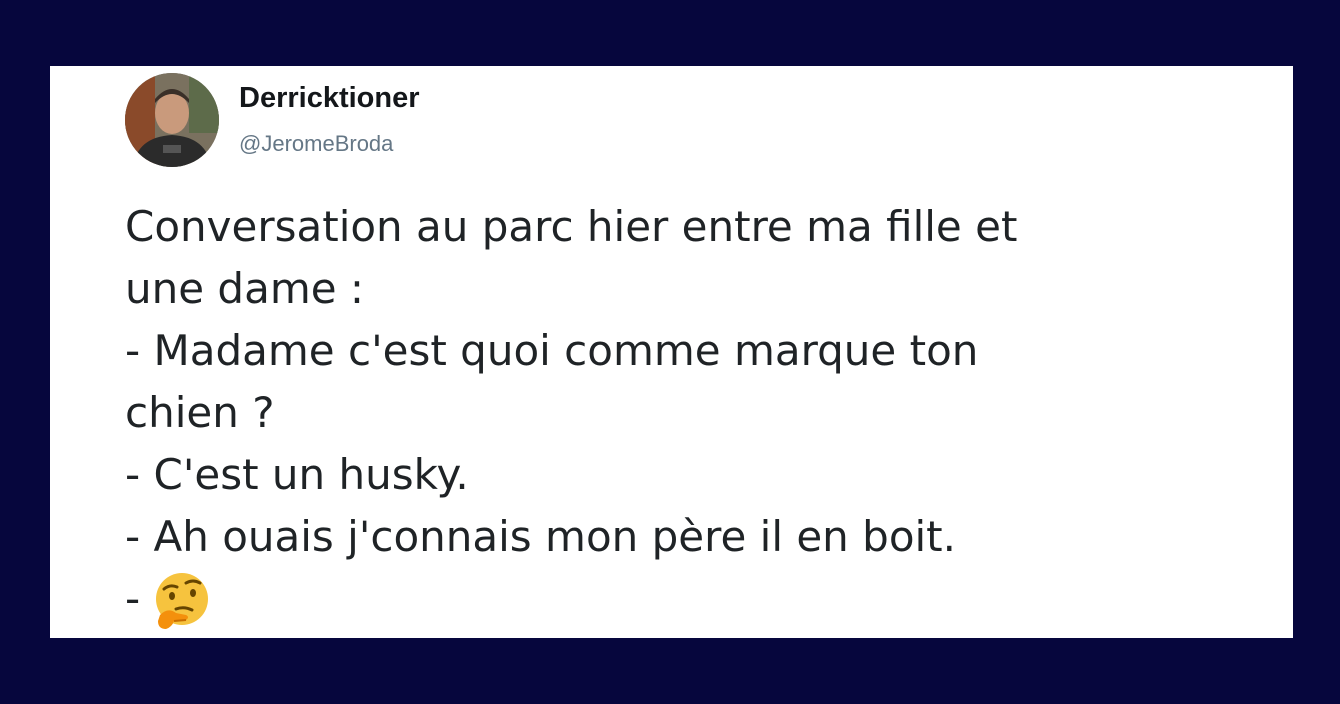  I want to click on tweet-line: chien ?, so click(200, 412).